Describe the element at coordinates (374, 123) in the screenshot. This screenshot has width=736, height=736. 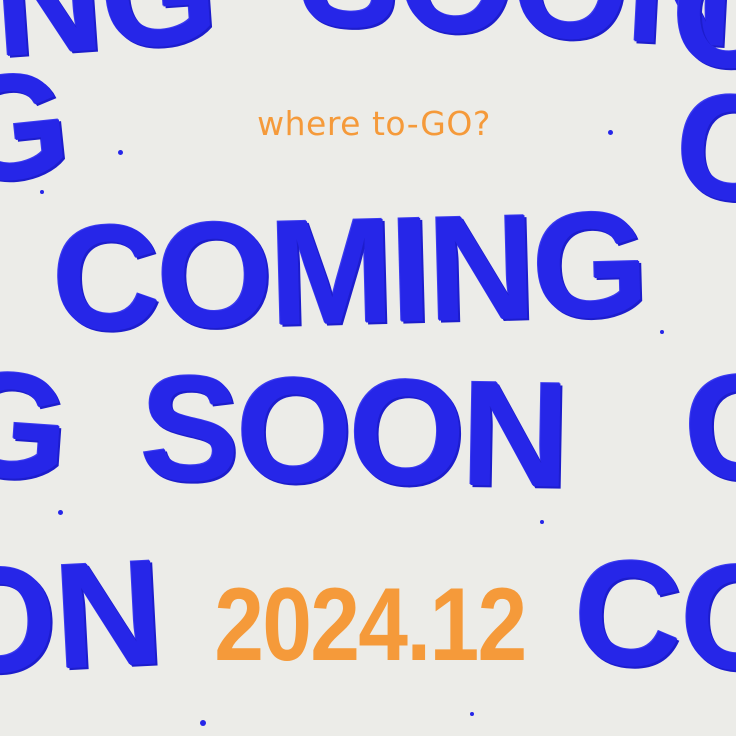
I see `tagline: where to-GO?` at that location.